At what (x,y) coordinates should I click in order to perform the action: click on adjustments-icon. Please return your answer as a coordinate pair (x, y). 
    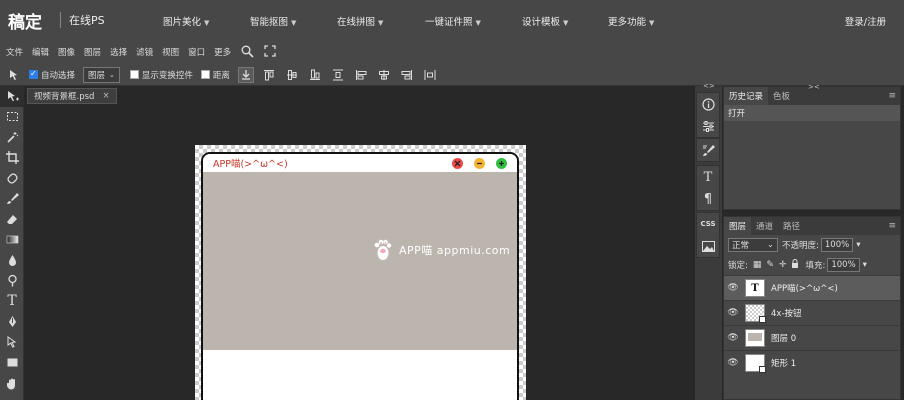
    Looking at the image, I should click on (708, 126).